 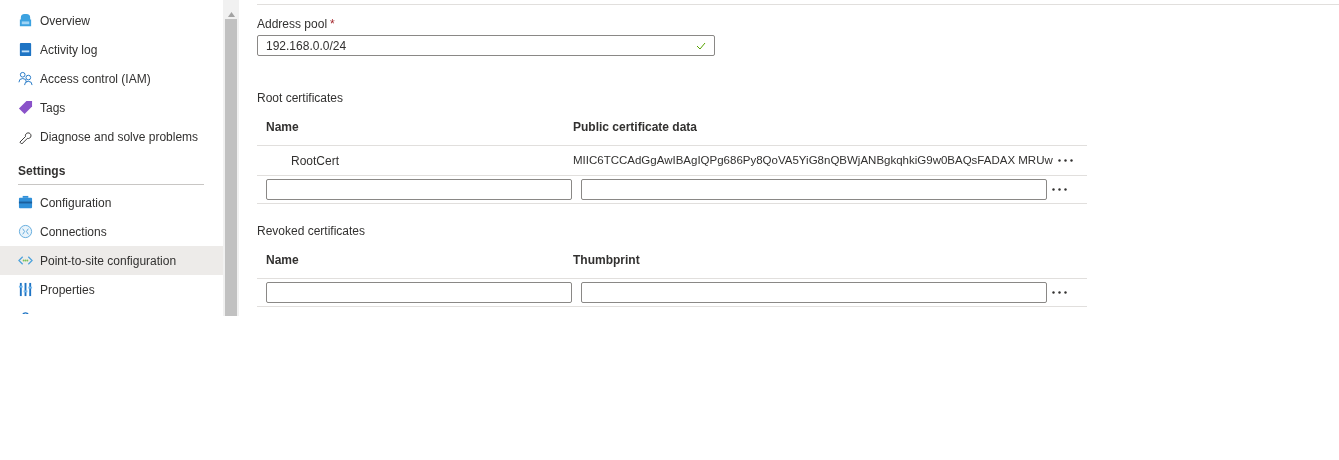 What do you see at coordinates (42, 171) in the screenshot?
I see `section-header: Settings` at bounding box center [42, 171].